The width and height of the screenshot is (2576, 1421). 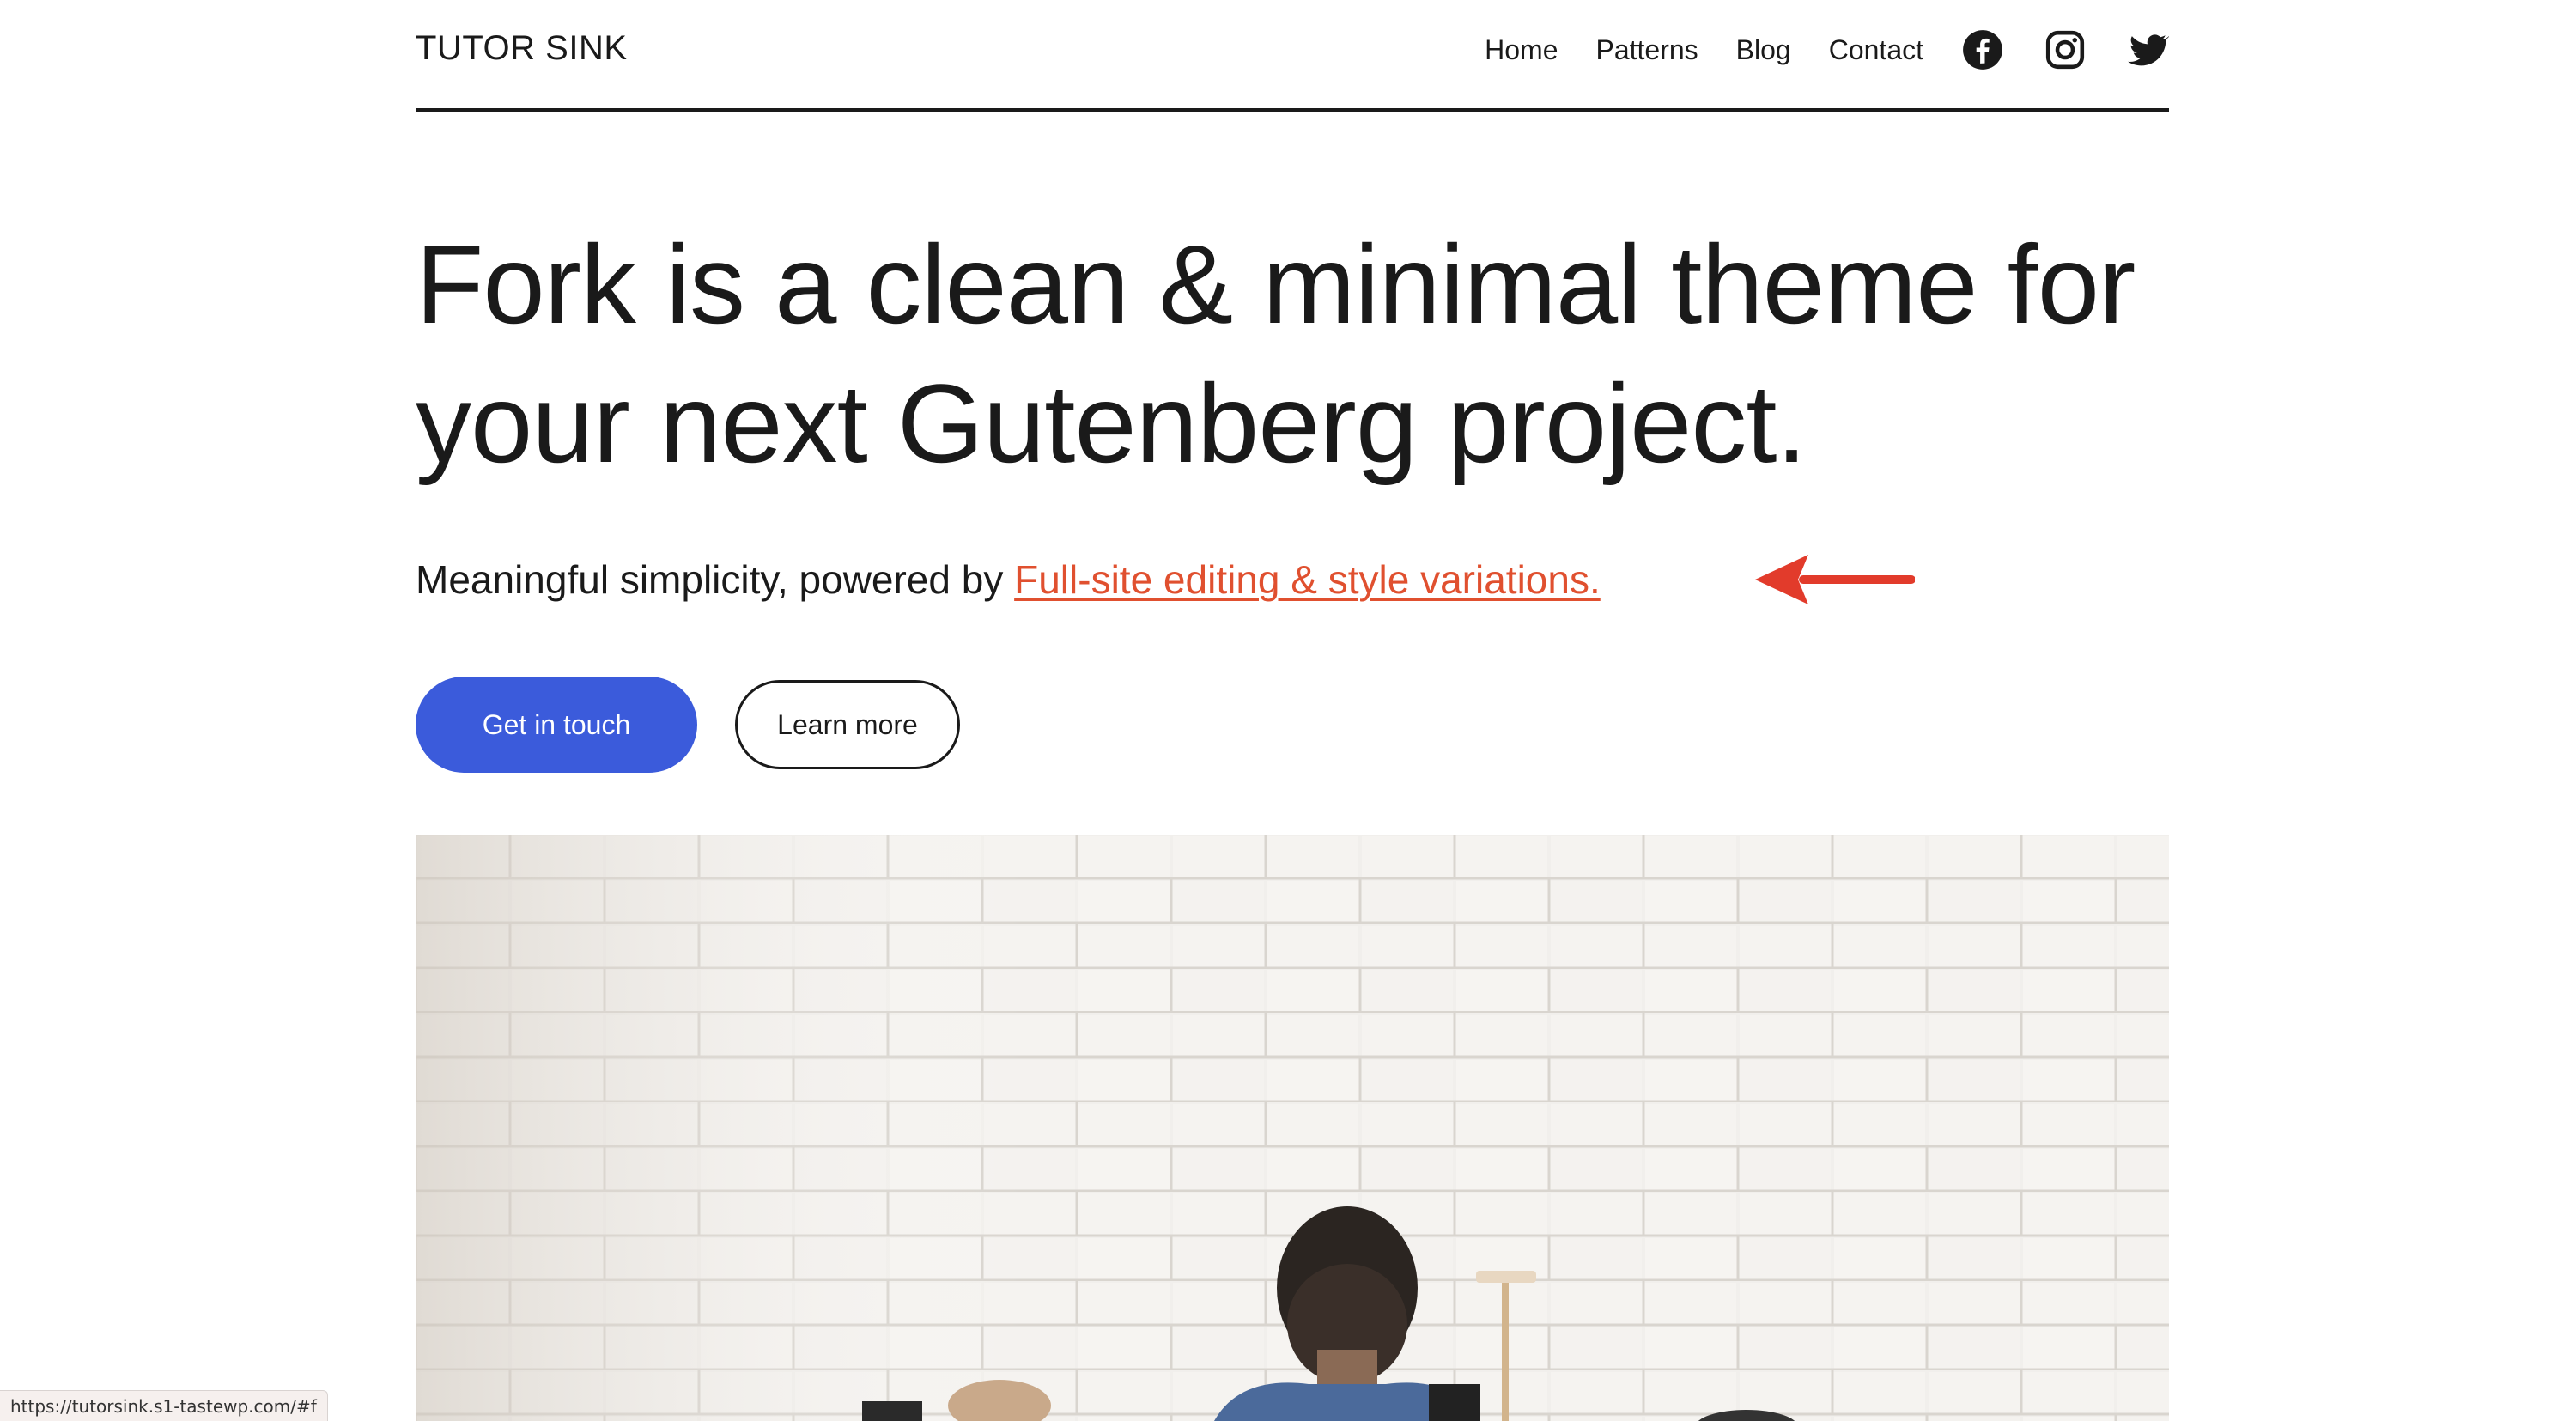 I want to click on learn-more-button: Learn more, so click(x=847, y=724).